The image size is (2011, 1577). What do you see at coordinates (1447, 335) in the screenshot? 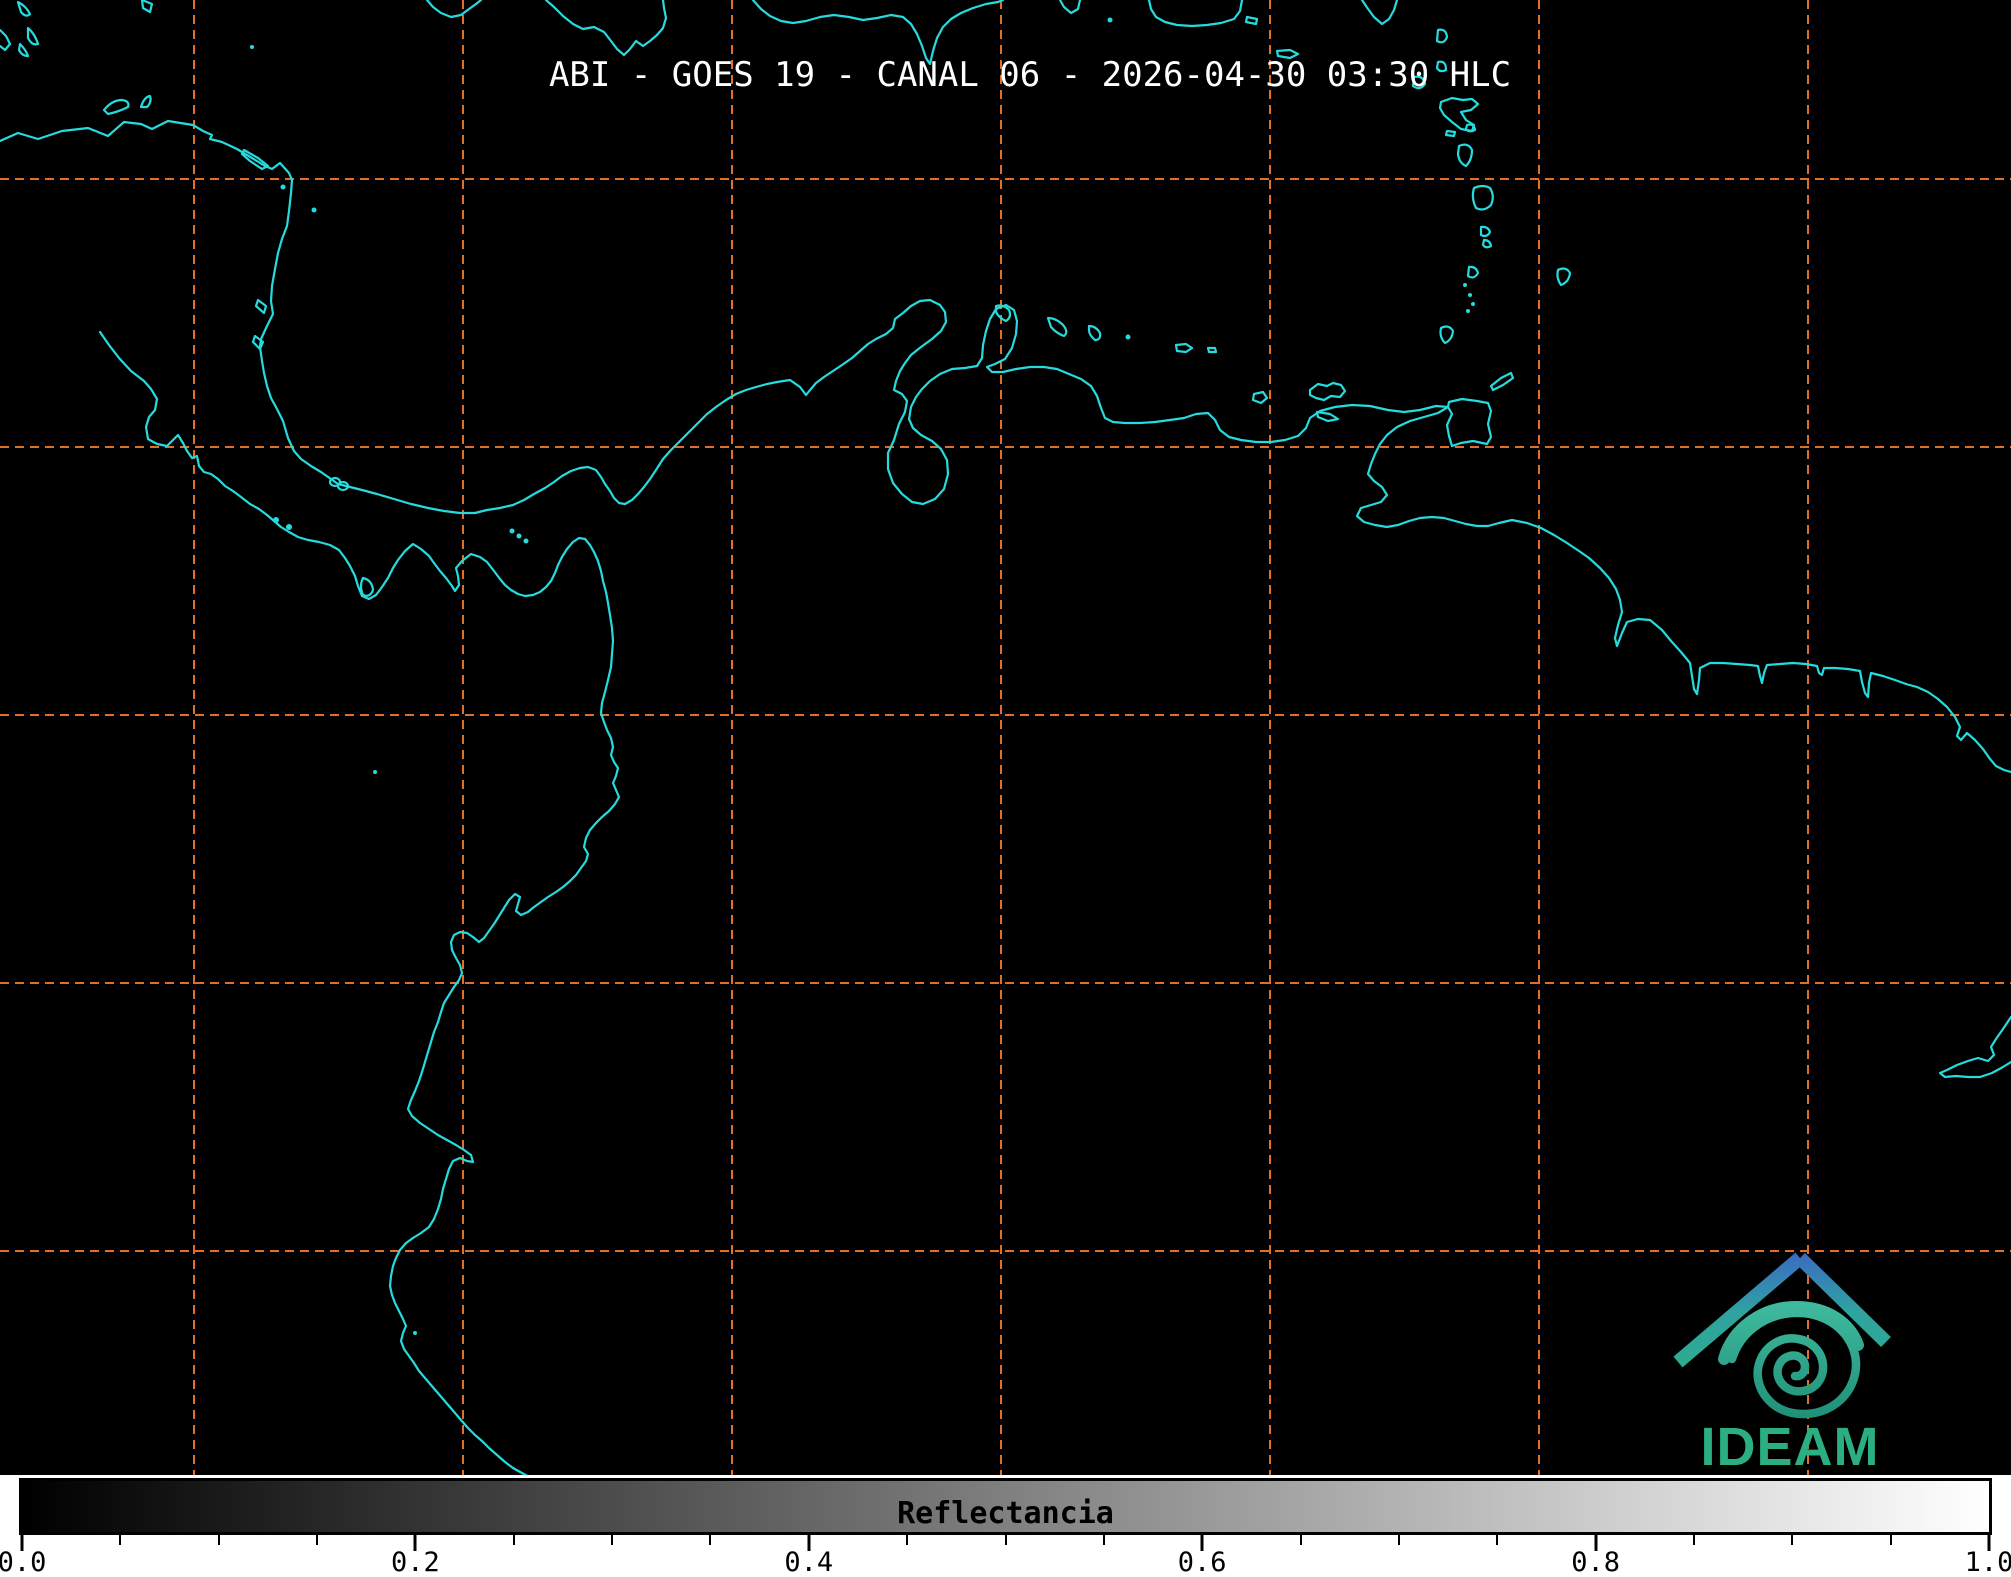
I see `coastline-grenada` at bounding box center [1447, 335].